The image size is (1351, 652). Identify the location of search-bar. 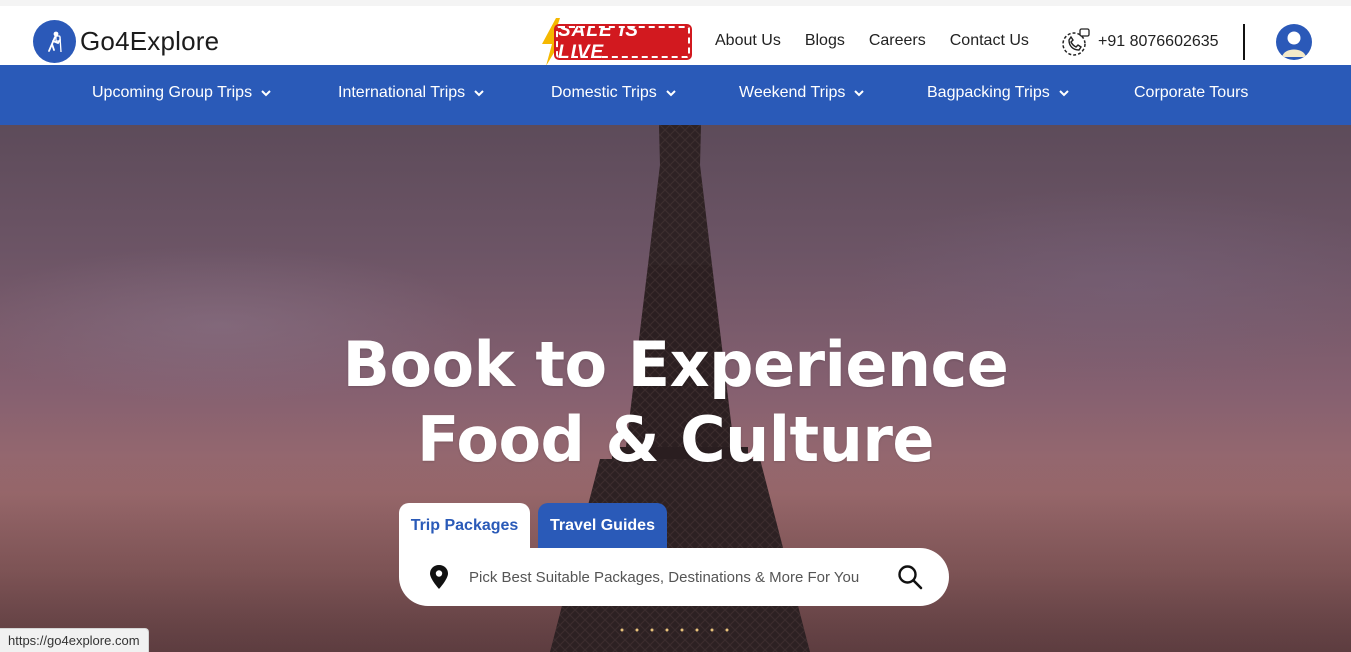
(674, 577).